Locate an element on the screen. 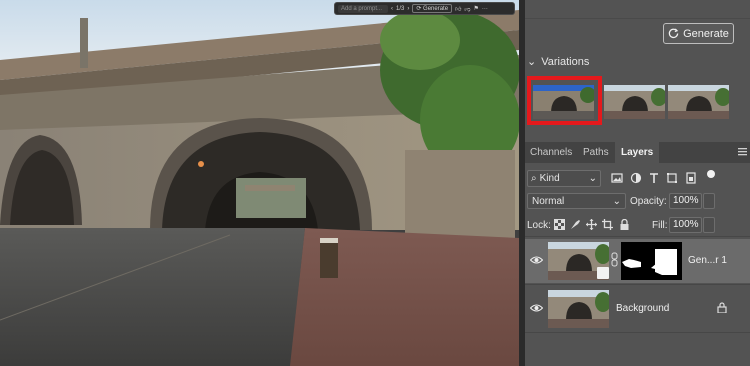 This screenshot has width=750, height=366. variations-header: ⌄ Variations is located at coordinates (558, 62).